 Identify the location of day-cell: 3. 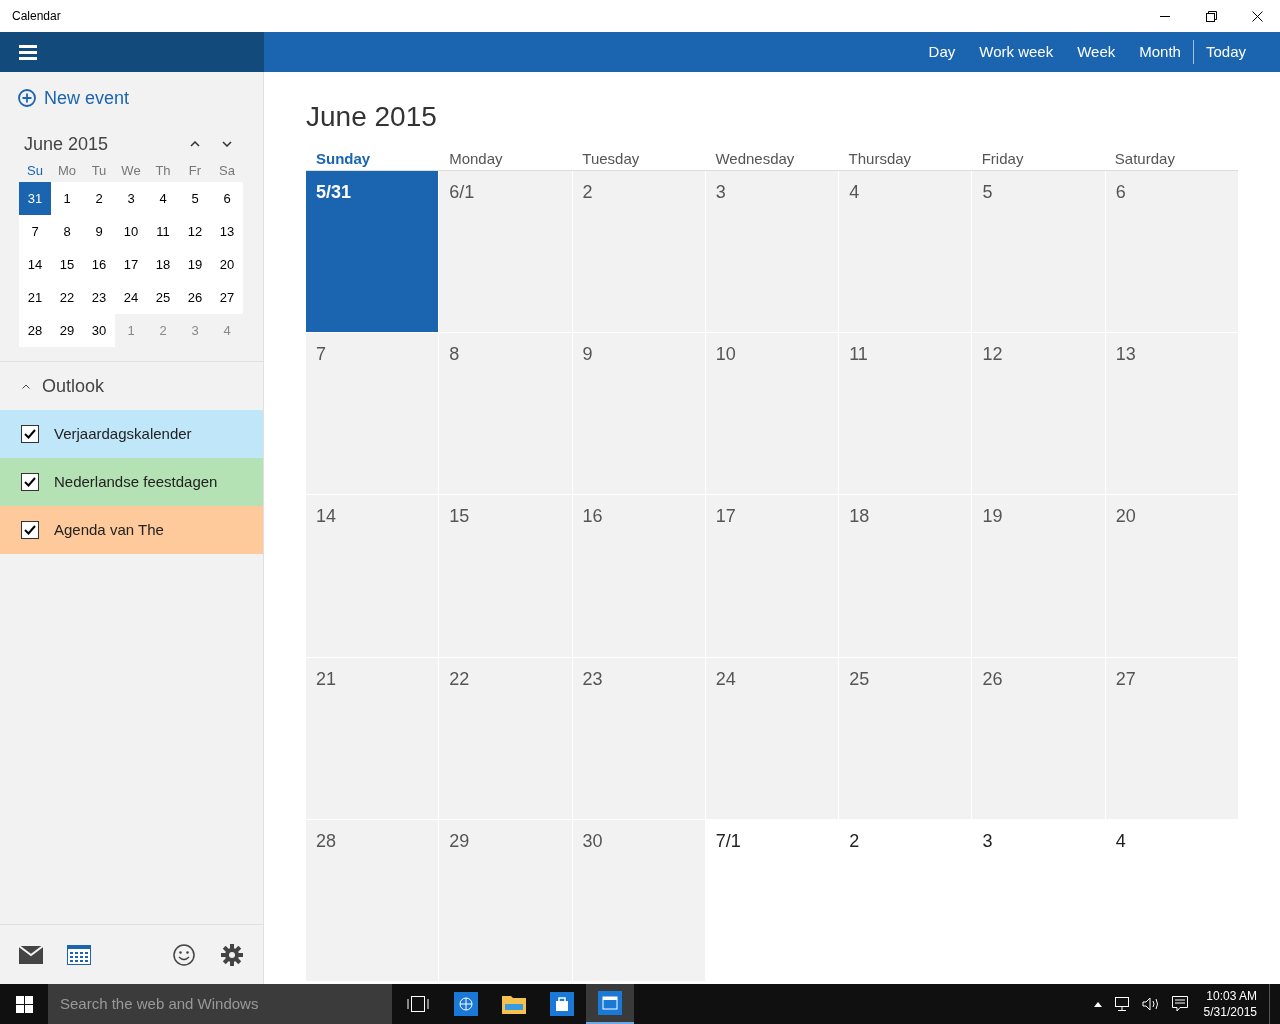
(772, 252).